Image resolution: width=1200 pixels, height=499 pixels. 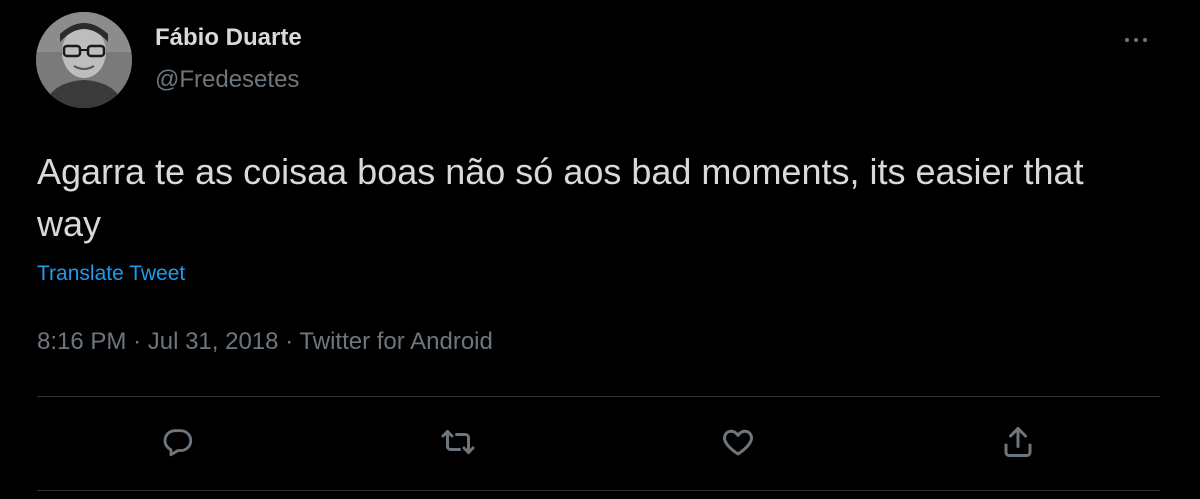 I want to click on share-button, so click(x=1018, y=442).